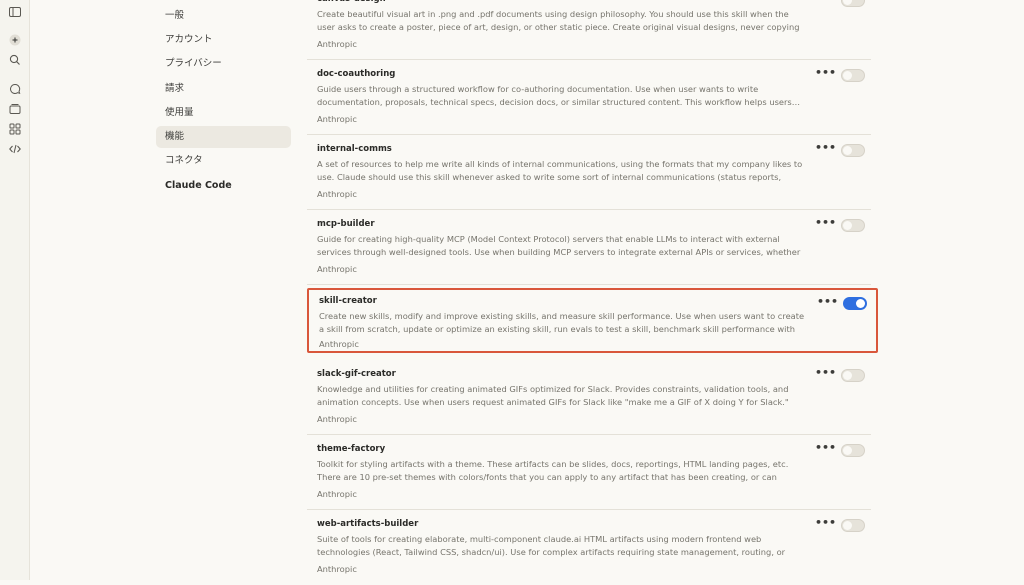 The height and width of the screenshot is (585, 1024). Describe the element at coordinates (15, 60) in the screenshot. I see `search-icon` at that location.